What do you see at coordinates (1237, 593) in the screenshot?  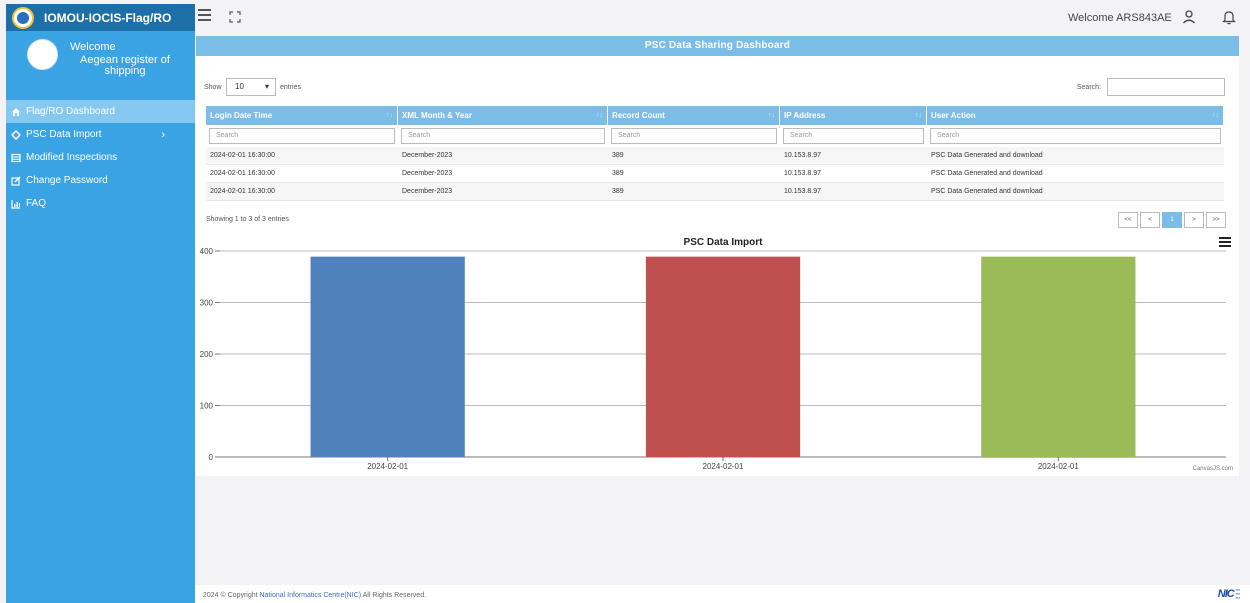 I see `nic-logo-text: ▪▪▪ ▪▪▪ ▪▪▪` at bounding box center [1237, 593].